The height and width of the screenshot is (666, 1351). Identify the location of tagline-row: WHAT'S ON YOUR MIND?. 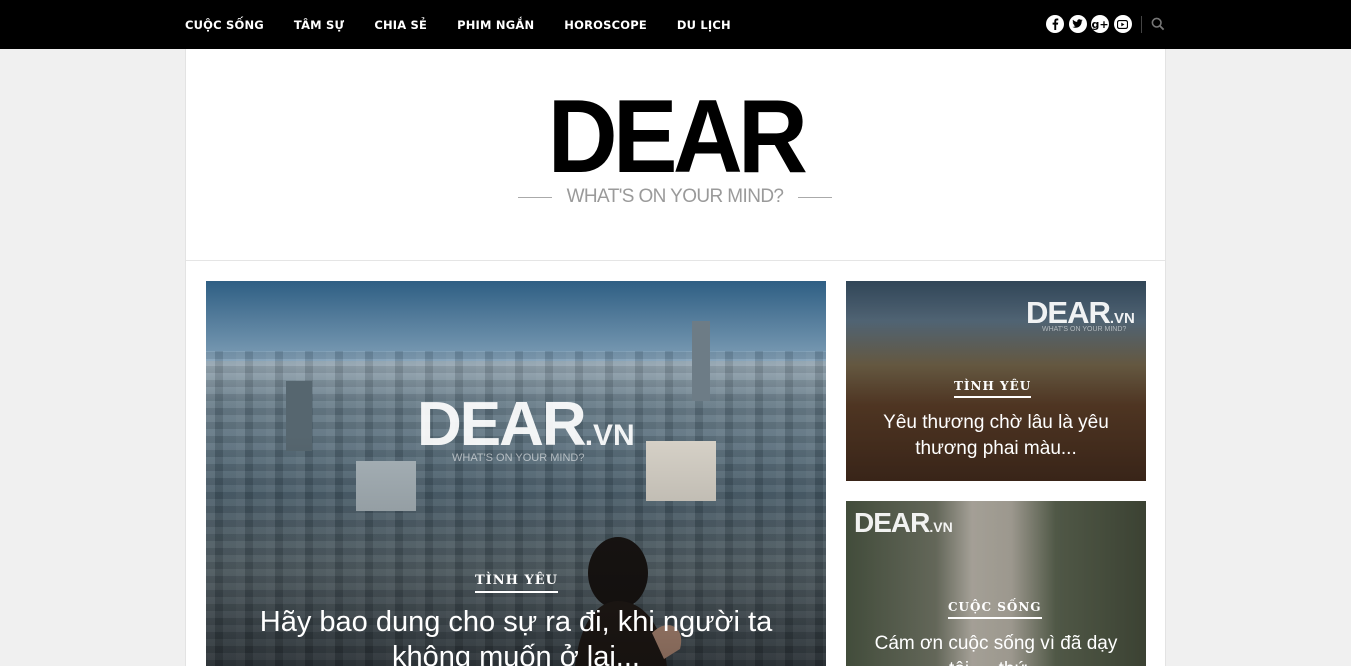
(675, 197).